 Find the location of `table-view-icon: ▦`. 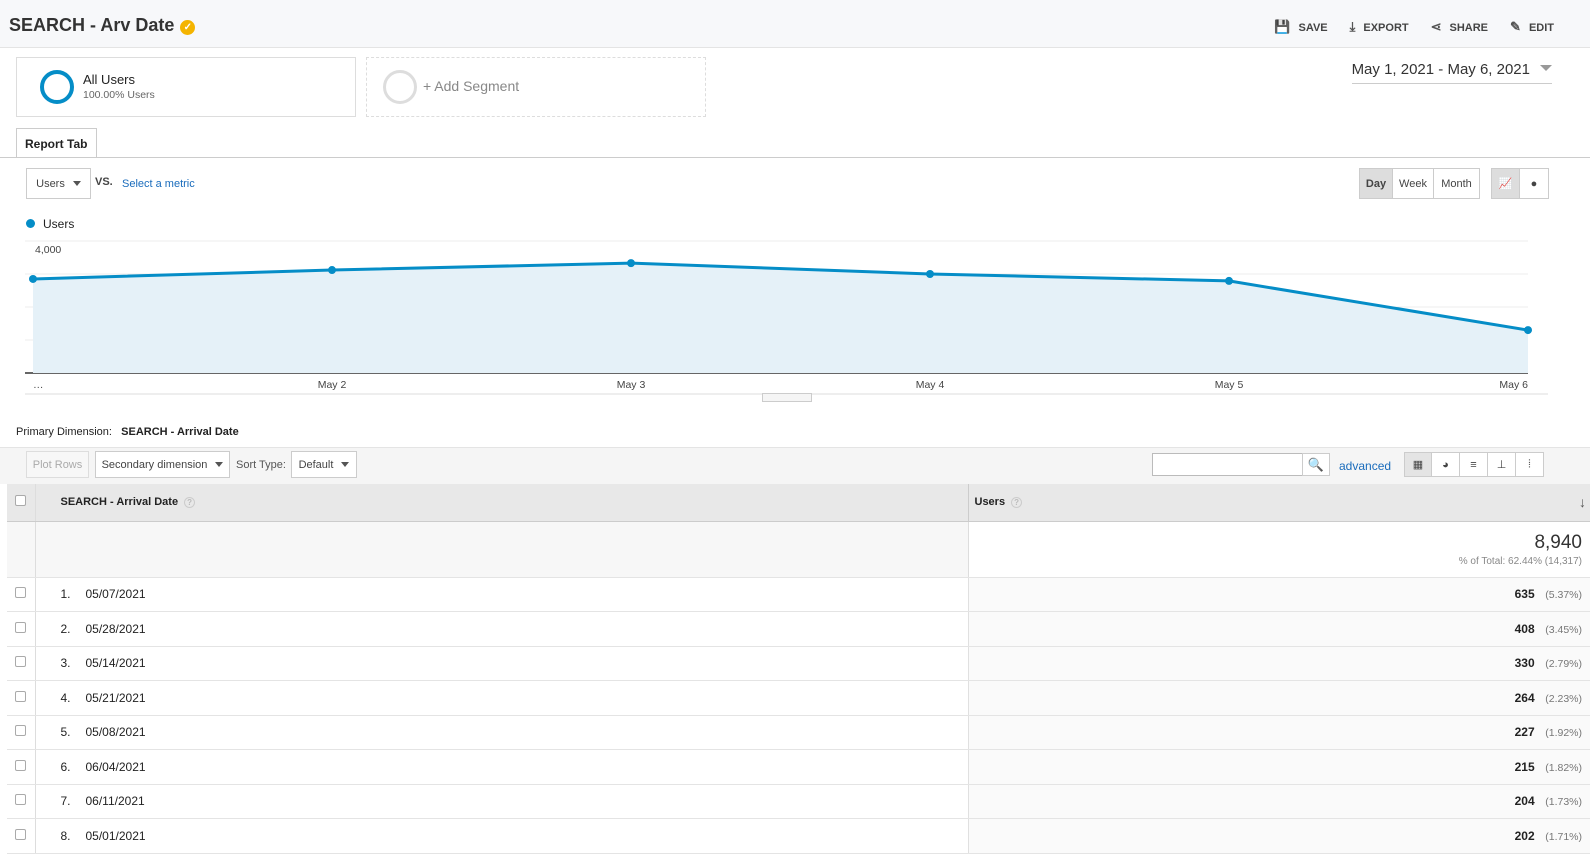

table-view-icon: ▦ is located at coordinates (1418, 464).